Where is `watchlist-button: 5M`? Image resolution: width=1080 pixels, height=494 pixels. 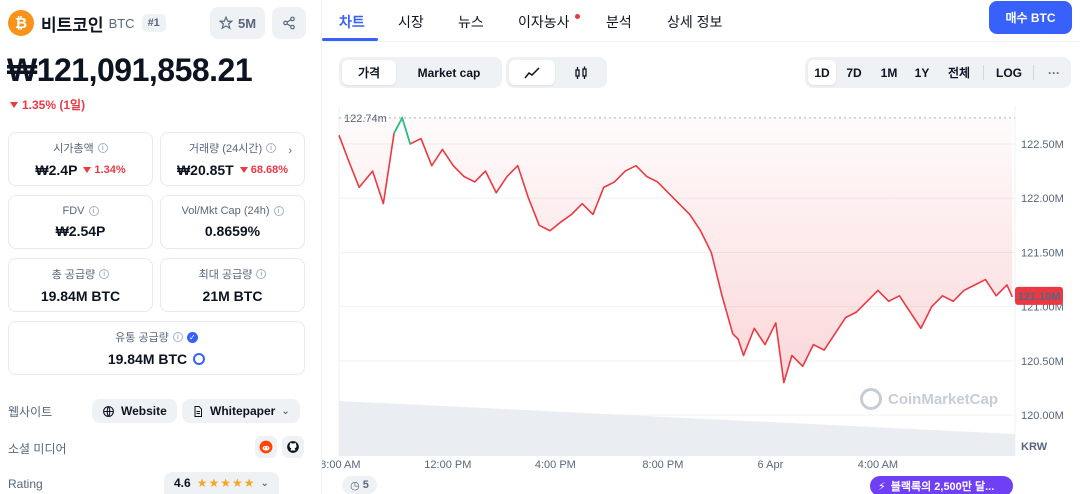
watchlist-button: 5M is located at coordinates (237, 23).